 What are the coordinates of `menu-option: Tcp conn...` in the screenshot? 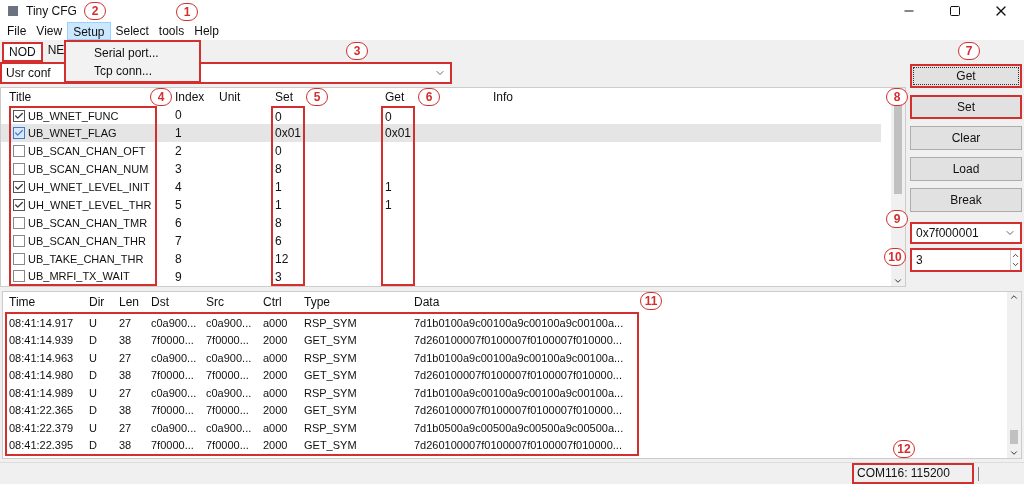 It's located at (146, 70).